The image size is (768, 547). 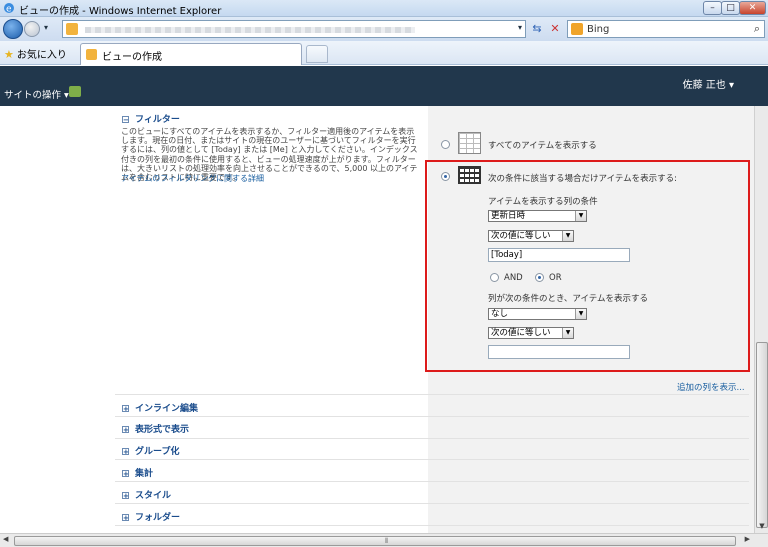 I want to click on scroll-left-icon: ◀, so click(x=5, y=539).